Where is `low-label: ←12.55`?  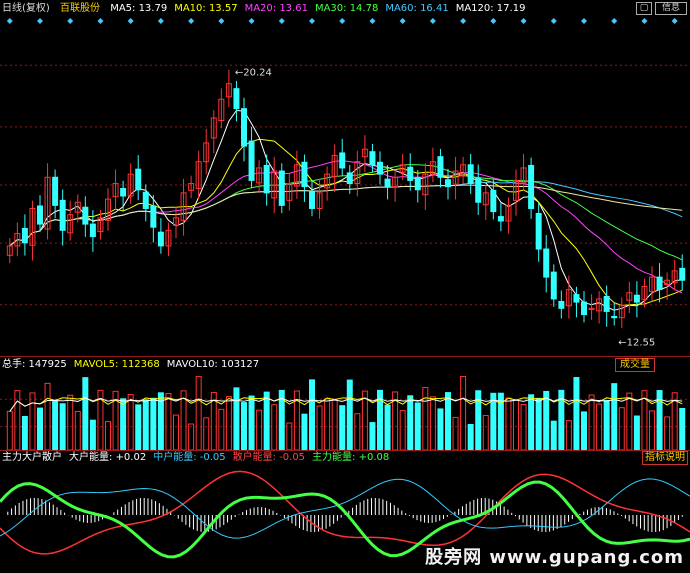
low-label: ←12.55 is located at coordinates (636, 343).